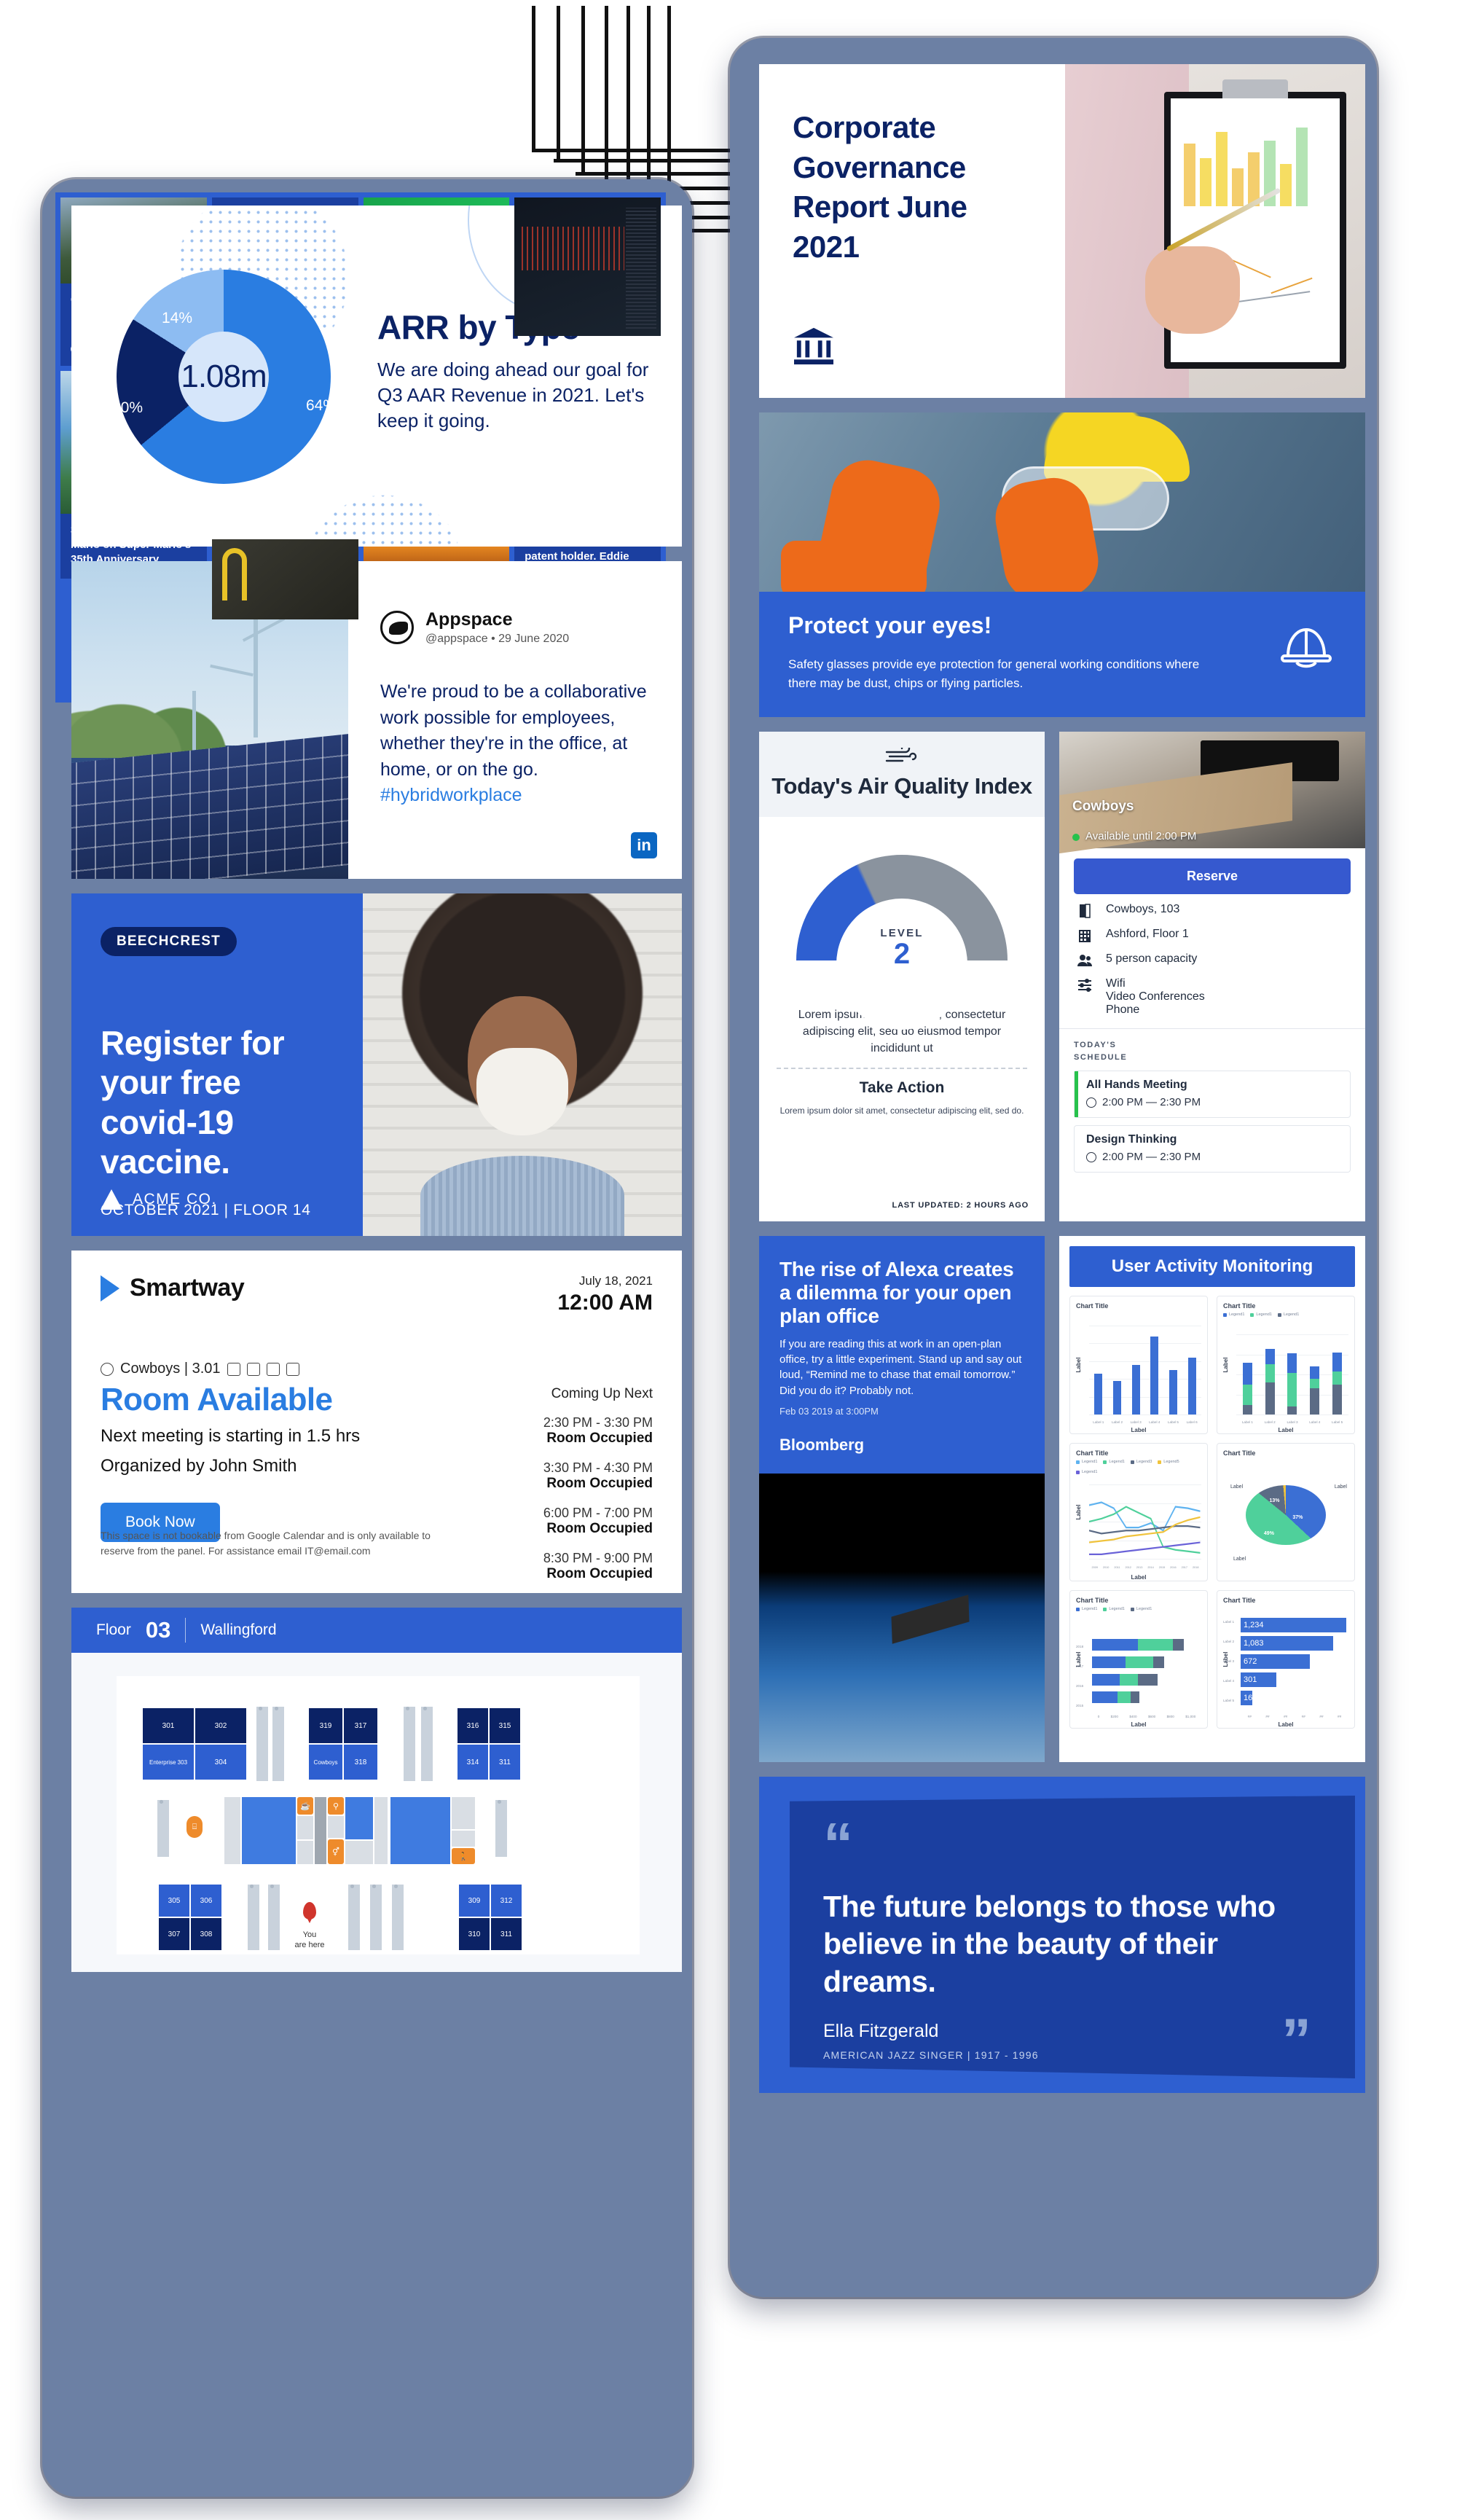 This screenshot has height=2520, width=1457. What do you see at coordinates (822, 1444) in the screenshot?
I see `alexa-source: Bloomberg` at bounding box center [822, 1444].